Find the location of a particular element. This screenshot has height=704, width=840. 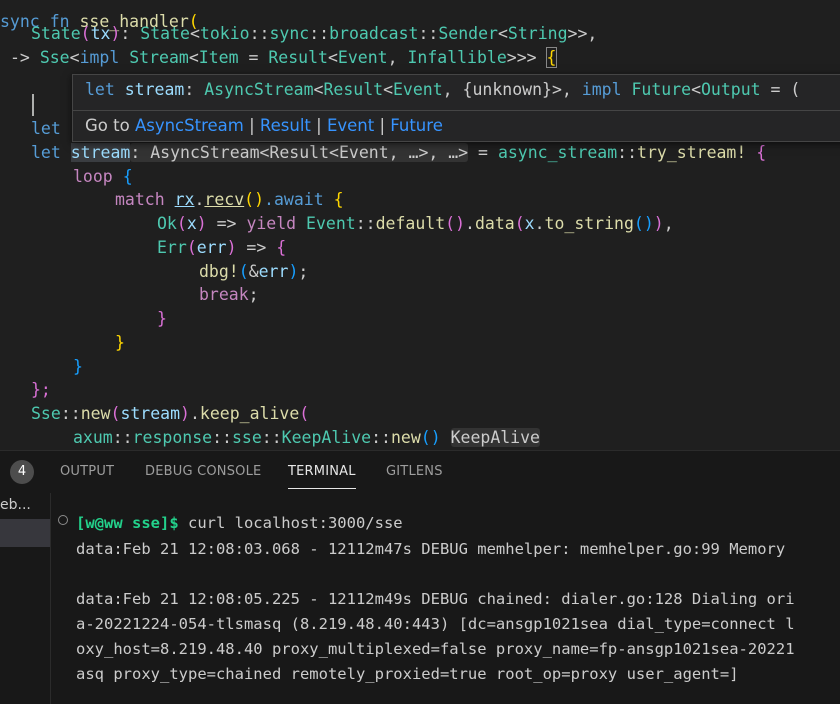

terminal-prompt-line: [w@ww sse]$ curl localhost:3000/sse is located at coordinates (239, 523).